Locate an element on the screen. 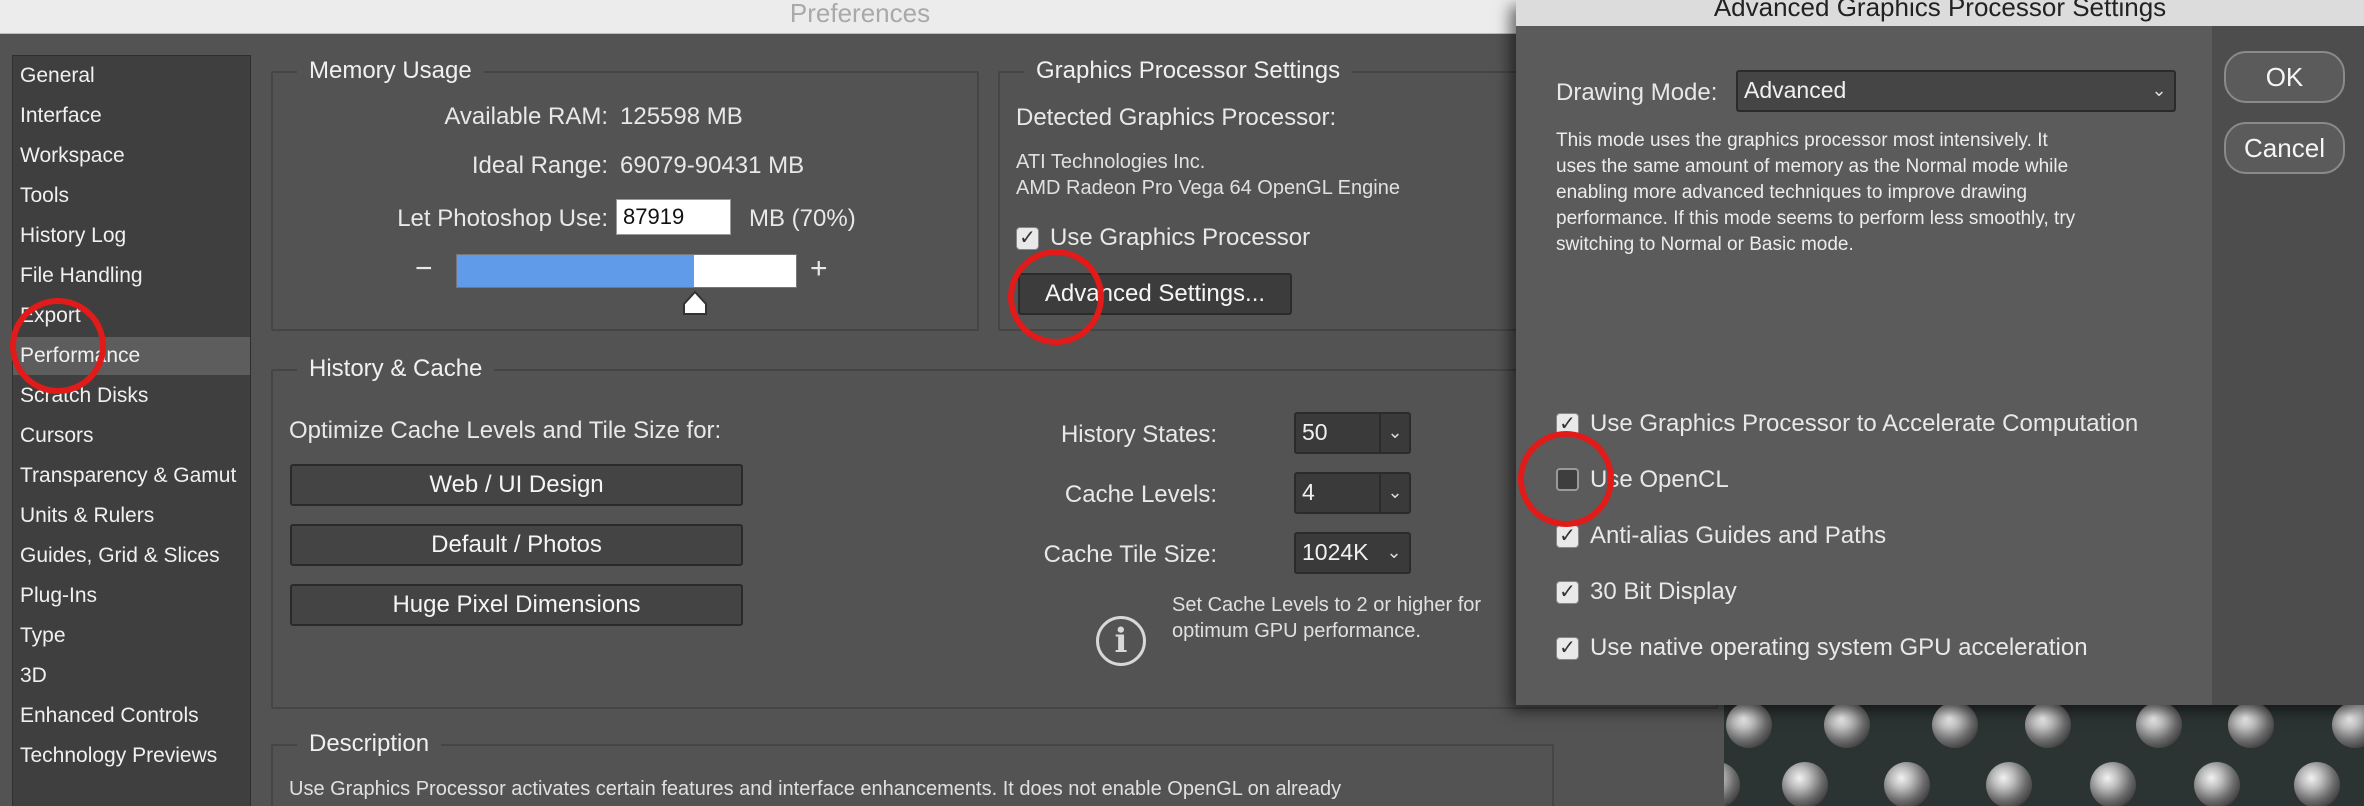 This screenshot has width=2364, height=806. memory-slider-fill is located at coordinates (576, 271).